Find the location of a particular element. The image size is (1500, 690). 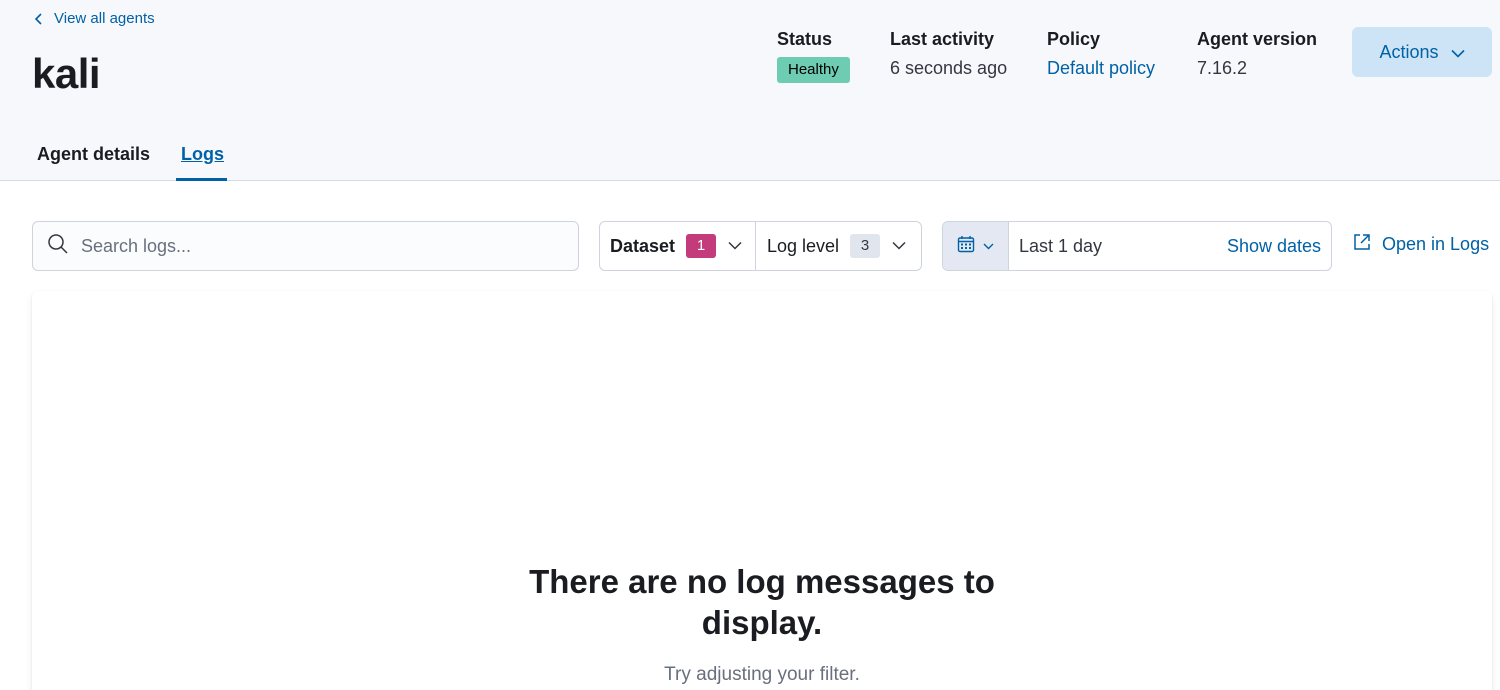

view-all-agents-link: View all agents is located at coordinates (94, 18).